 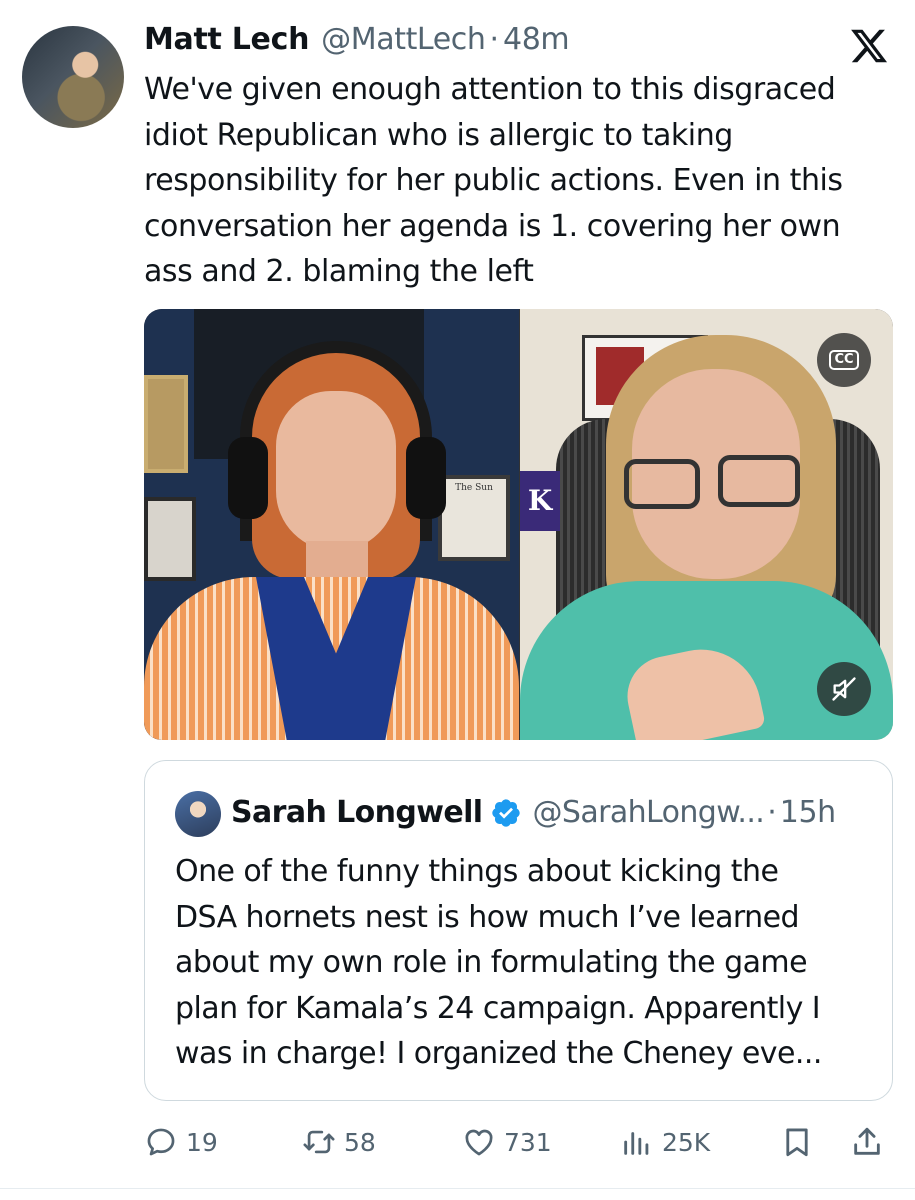 I want to click on repost-icon, so click(x=319, y=1142).